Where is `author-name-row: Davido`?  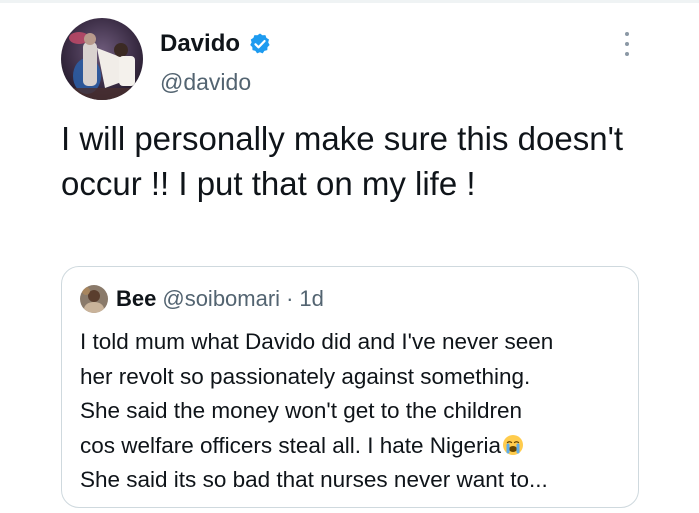
author-name-row: Davido is located at coordinates (216, 44).